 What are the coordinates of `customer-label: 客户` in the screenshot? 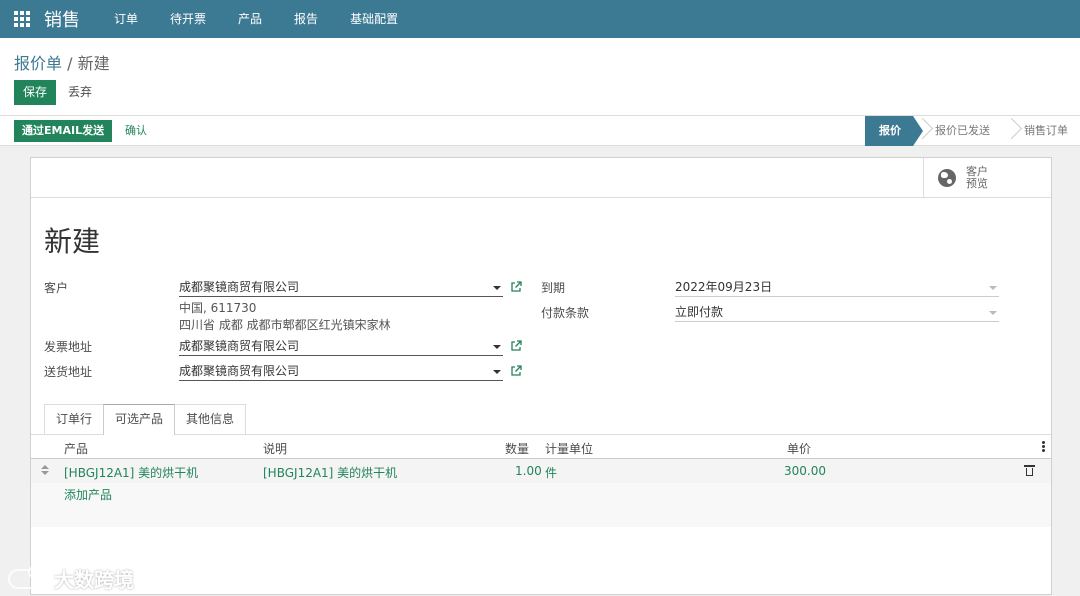 It's located at (56, 288).